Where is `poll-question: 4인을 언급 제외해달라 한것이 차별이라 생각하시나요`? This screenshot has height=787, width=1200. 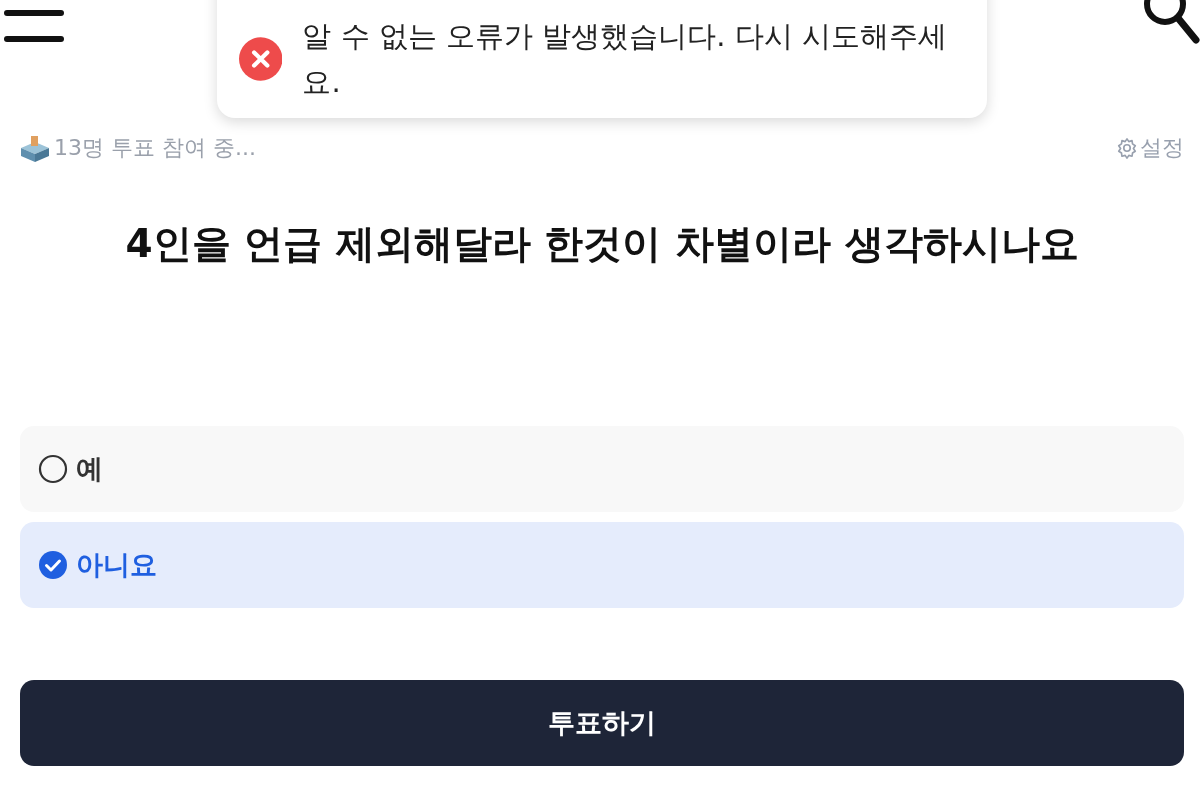
poll-question: 4인을 언급 제외해달라 한것이 차별이라 생각하시나요 is located at coordinates (602, 244).